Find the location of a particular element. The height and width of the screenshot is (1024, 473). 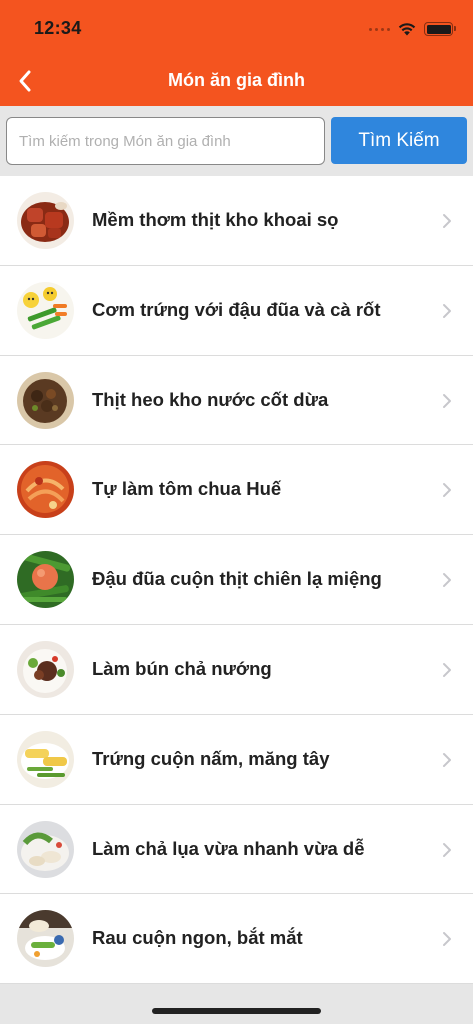

list-item: Làm bún chả nướng is located at coordinates (236, 669).